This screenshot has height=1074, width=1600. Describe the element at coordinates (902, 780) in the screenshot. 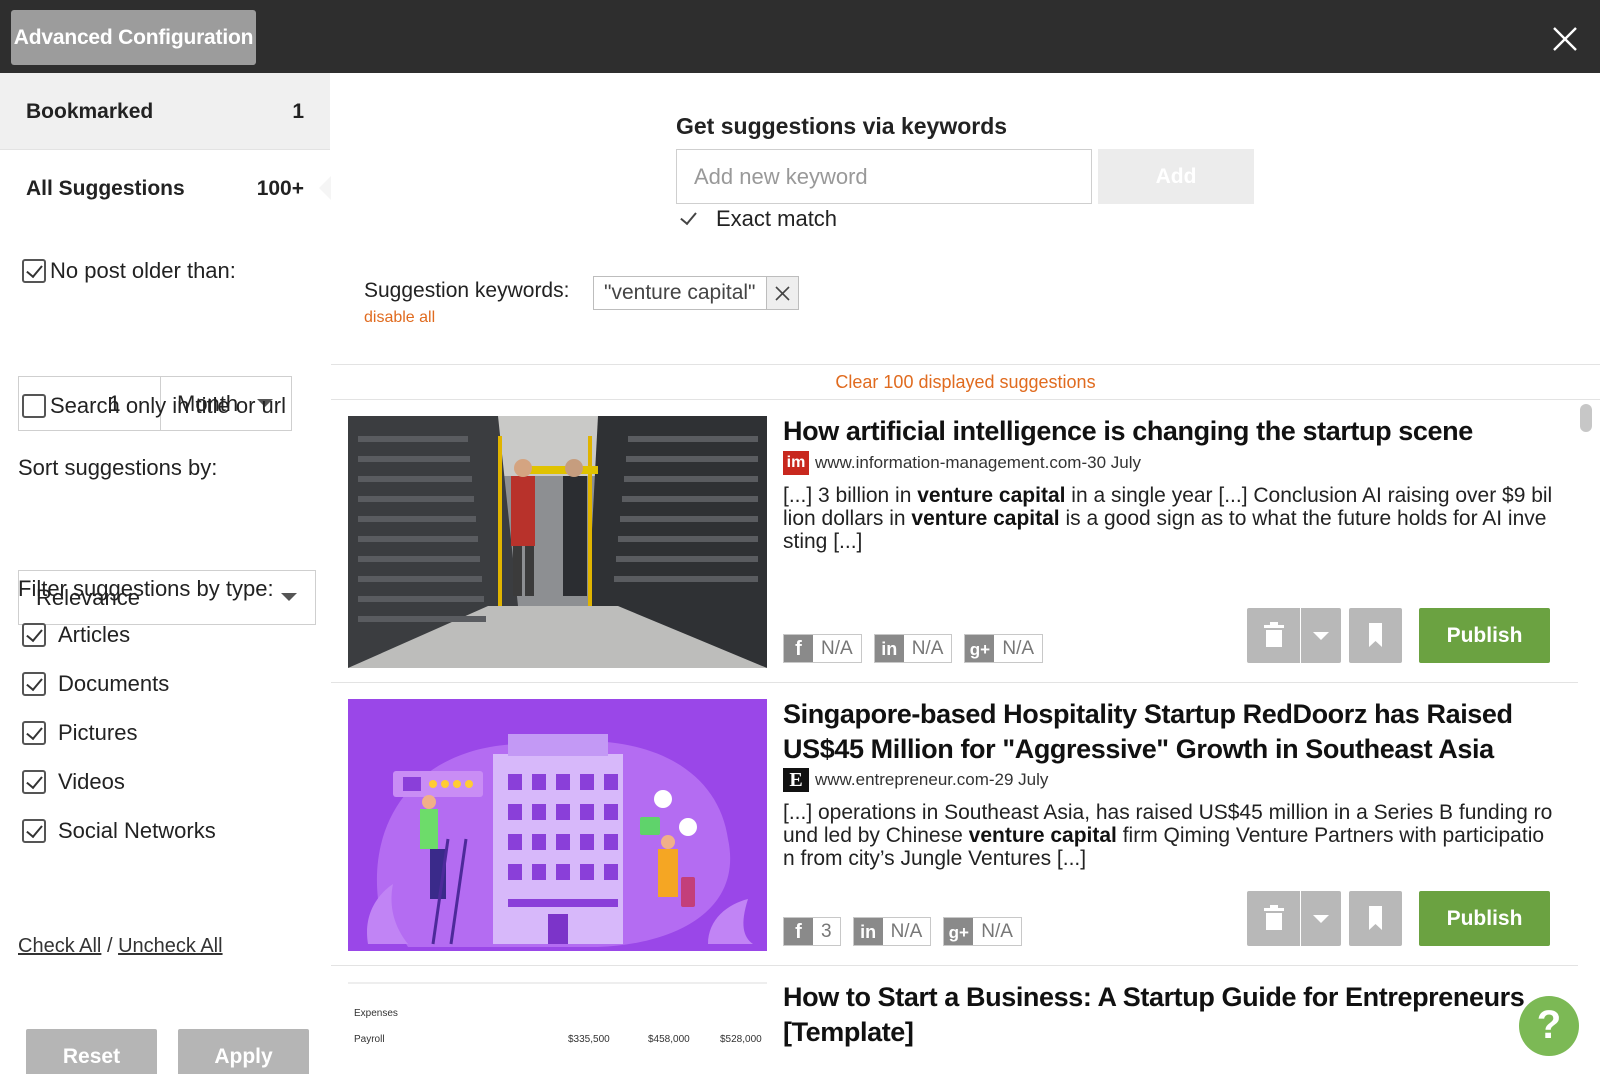

I see `source-domain: www.entrepreneur.com` at that location.